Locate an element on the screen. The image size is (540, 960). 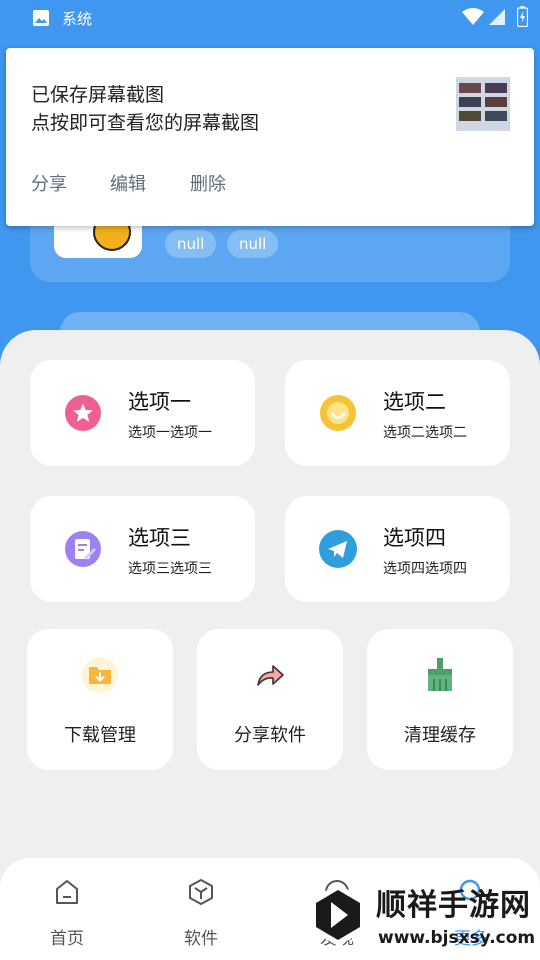
notification-share-button: 分享 is located at coordinates (49, 183).